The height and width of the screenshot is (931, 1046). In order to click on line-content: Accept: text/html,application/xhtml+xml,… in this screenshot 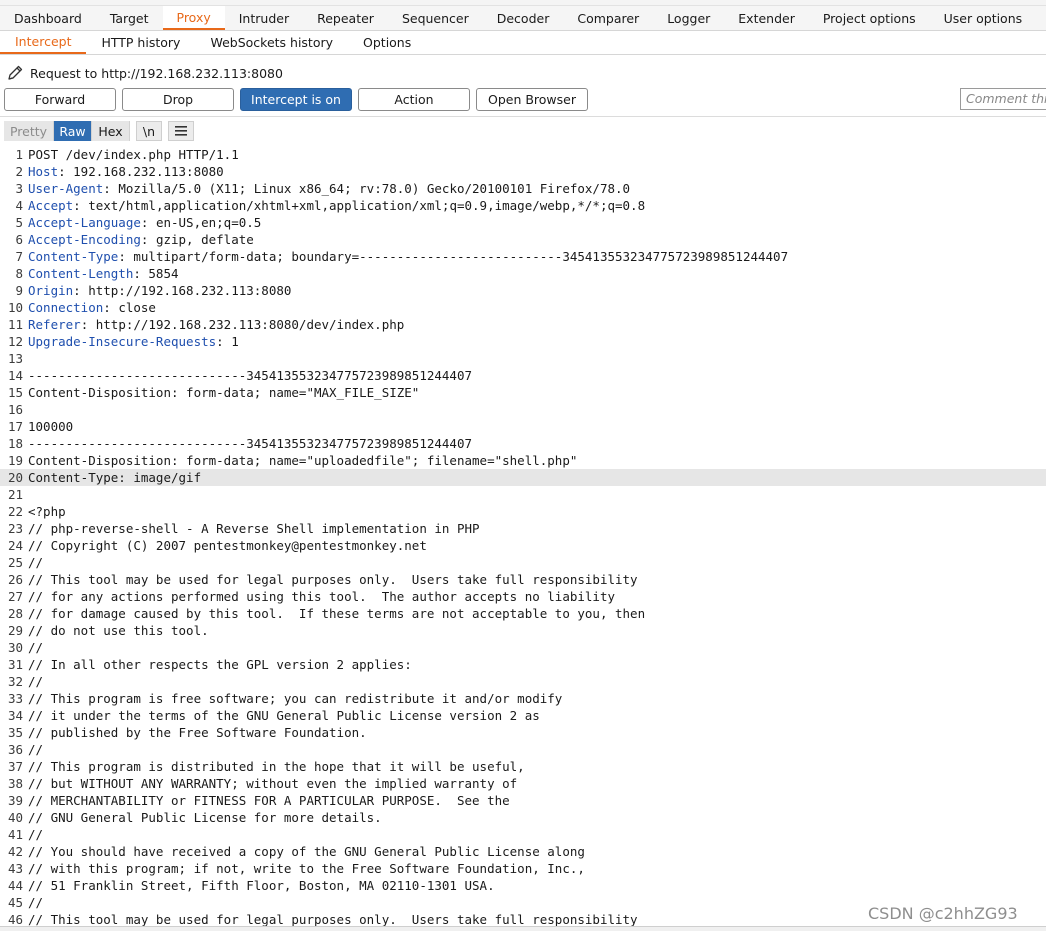, I will do `click(336, 205)`.